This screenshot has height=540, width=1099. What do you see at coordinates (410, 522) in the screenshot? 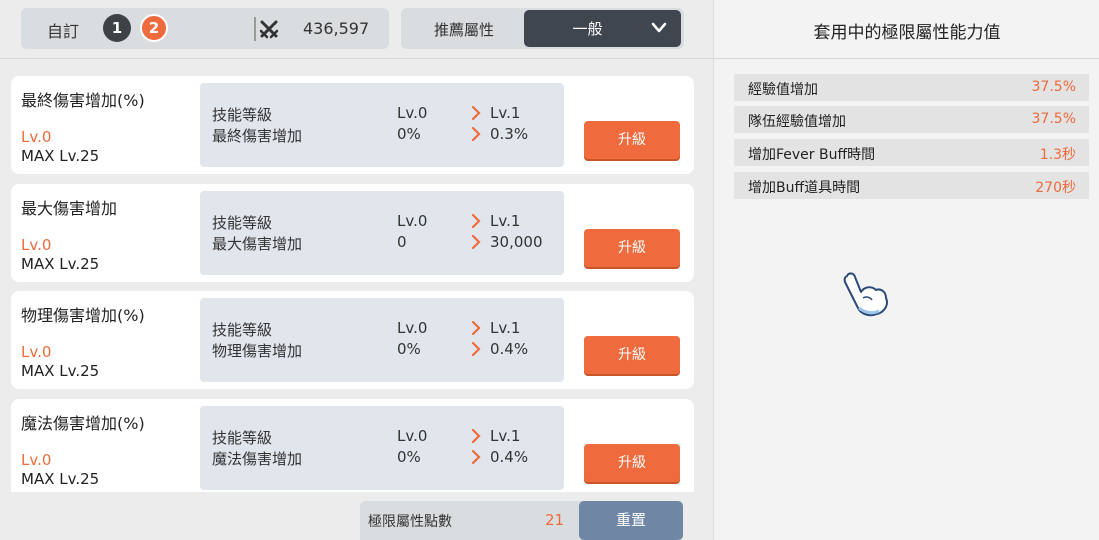
I see `points-label: 極限屬性點數` at bounding box center [410, 522].